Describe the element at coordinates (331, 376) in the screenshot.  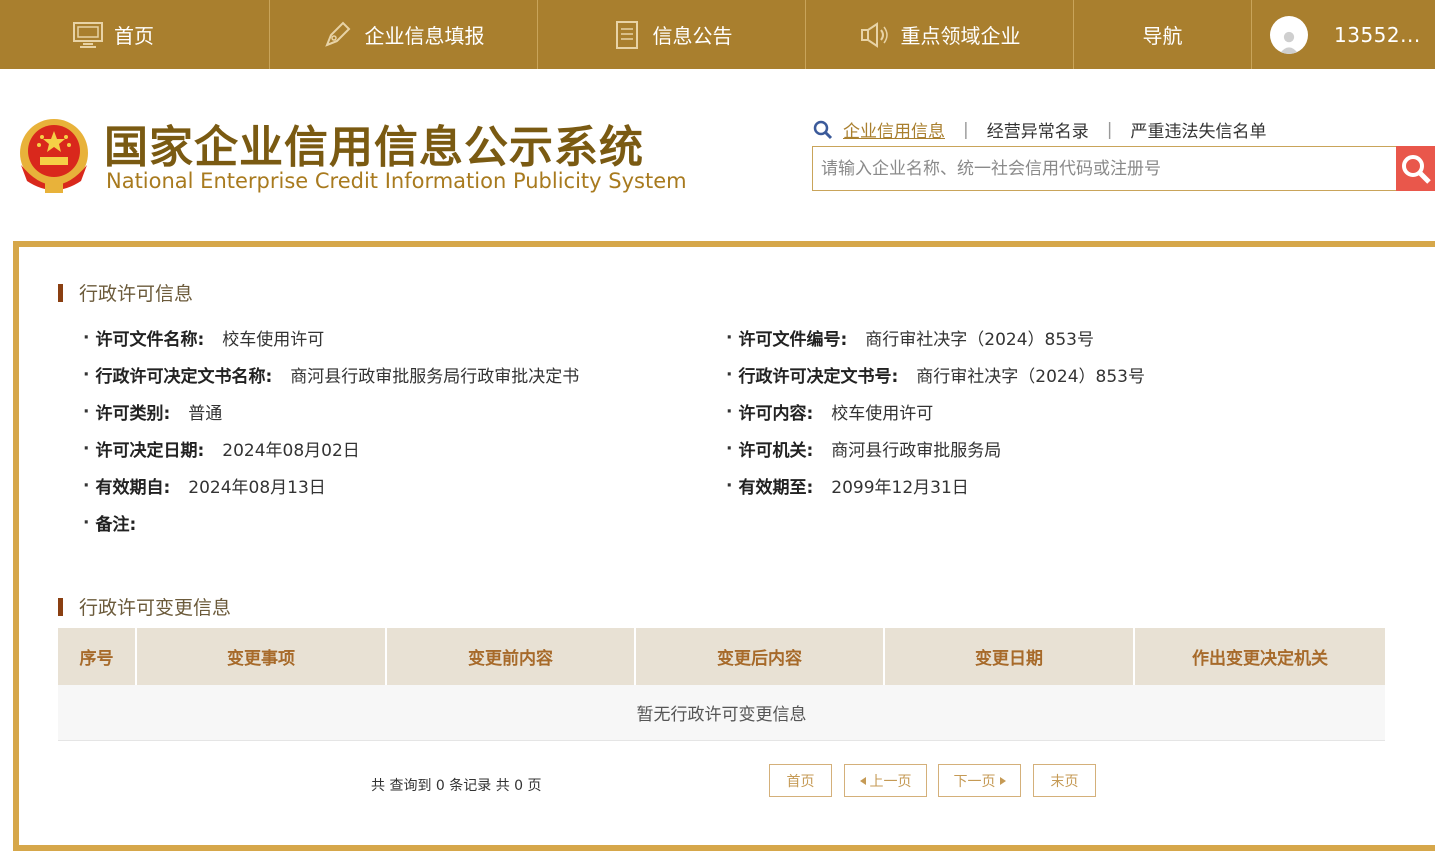
I see `info-decision-doc-name: · 行政许可决定文书名称: 商河县行政审批服务局行政审批决定书` at that location.